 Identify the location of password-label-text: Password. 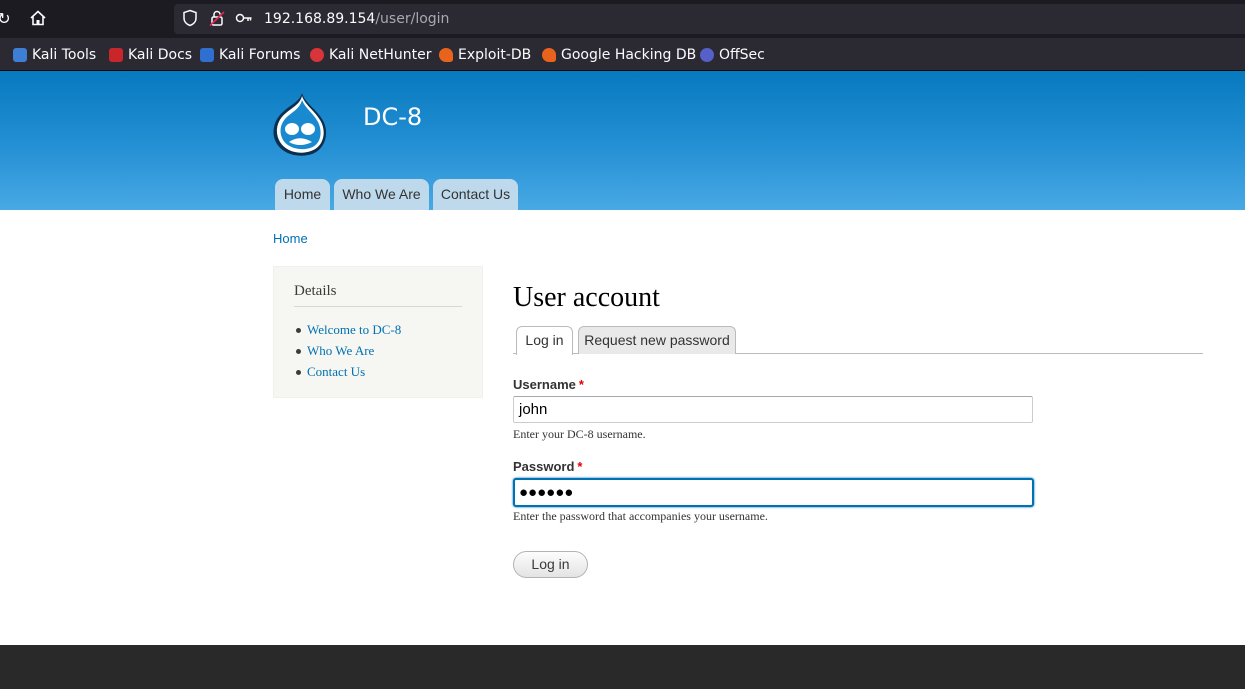
(544, 466).